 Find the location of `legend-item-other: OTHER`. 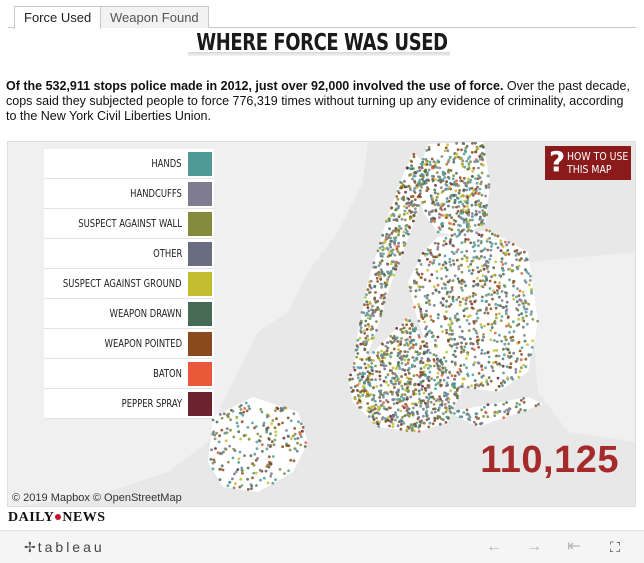

legend-item-other: OTHER is located at coordinates (129, 254).